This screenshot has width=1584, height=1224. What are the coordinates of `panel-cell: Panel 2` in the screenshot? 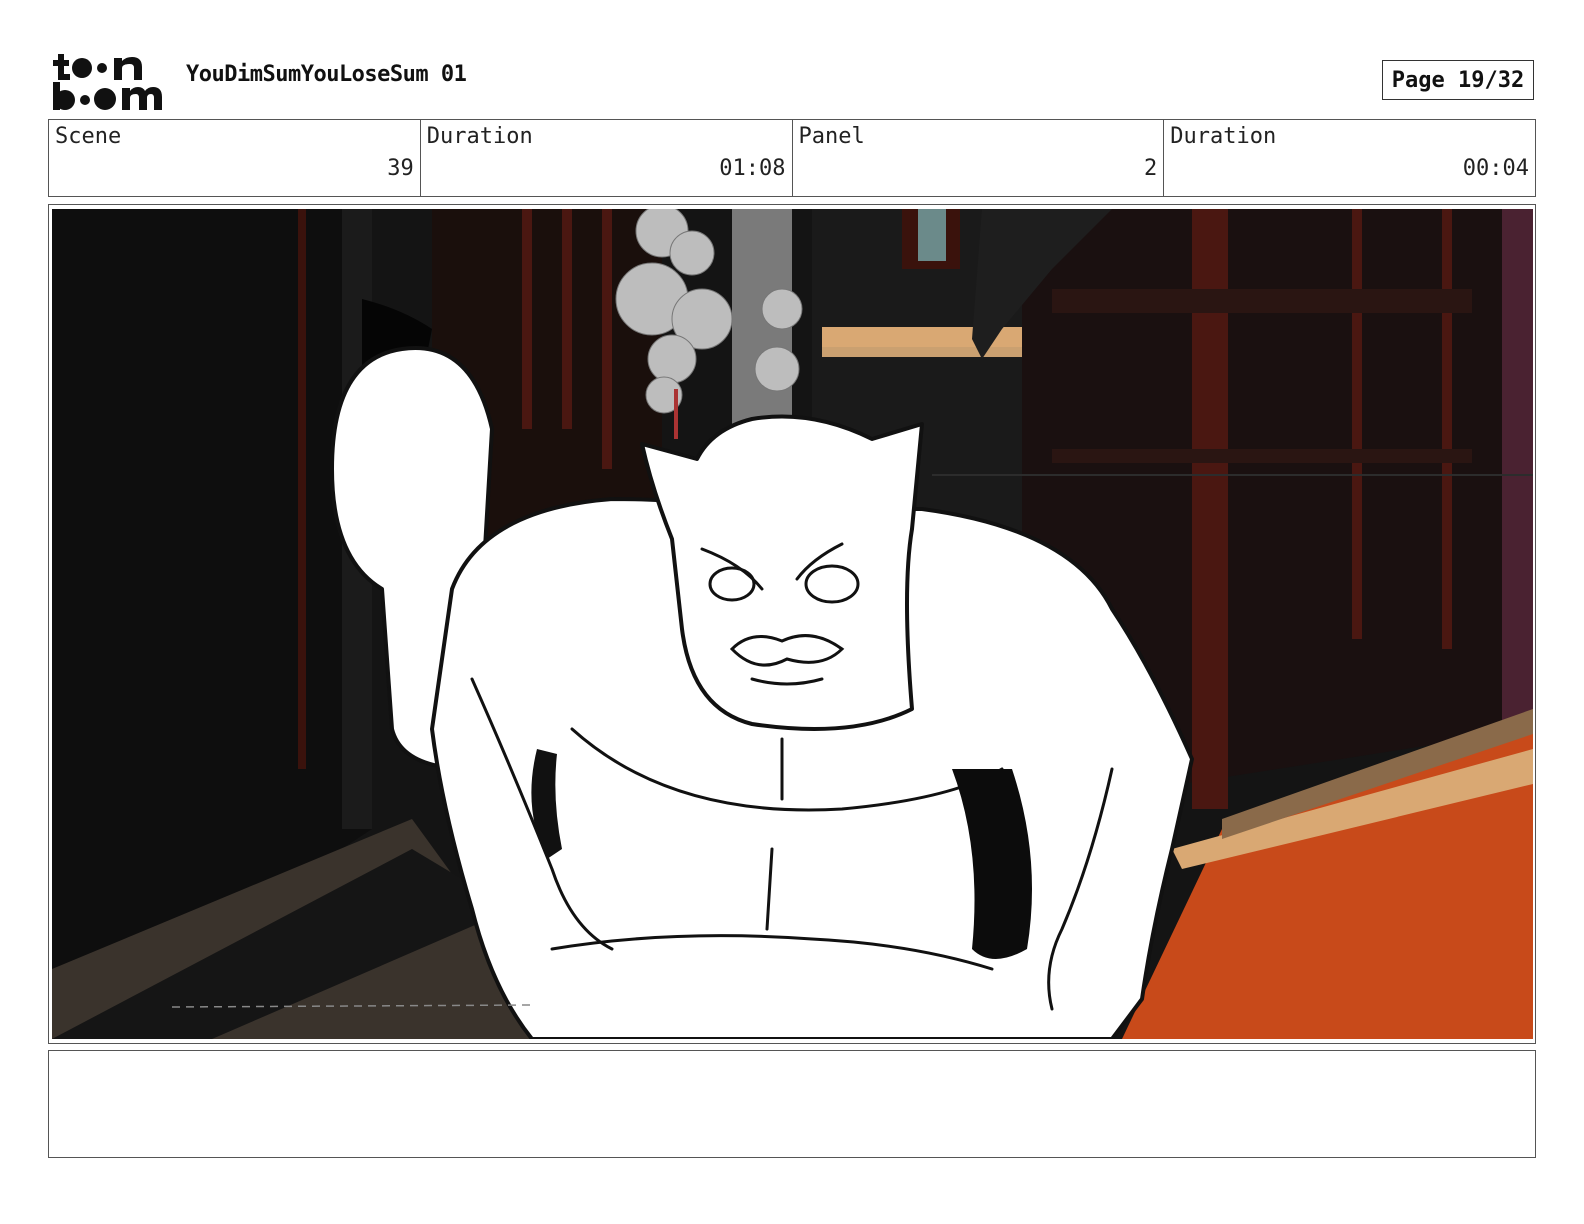 It's located at (979, 158).